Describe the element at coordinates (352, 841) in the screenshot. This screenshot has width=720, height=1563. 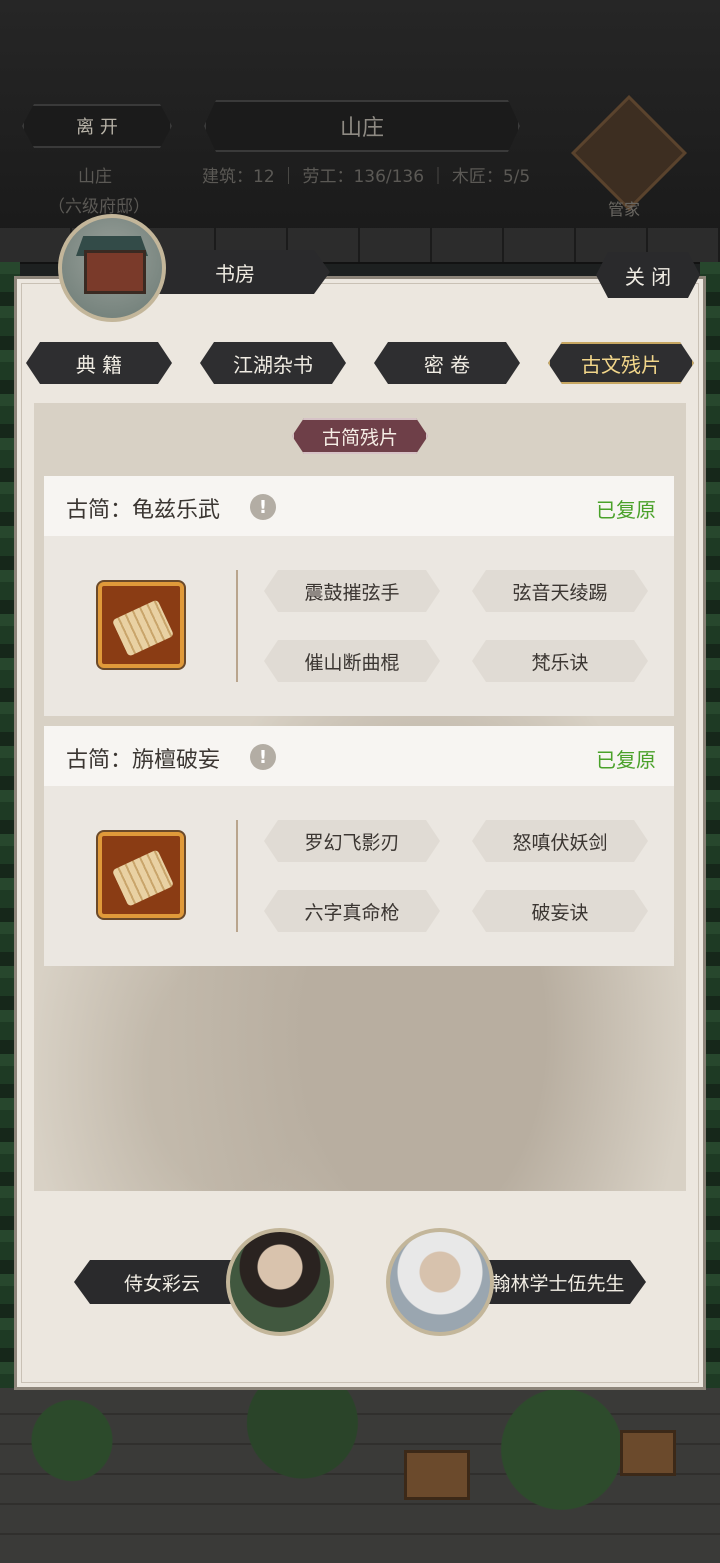
I see `skill-chip: 罗幻飞影刃` at that location.